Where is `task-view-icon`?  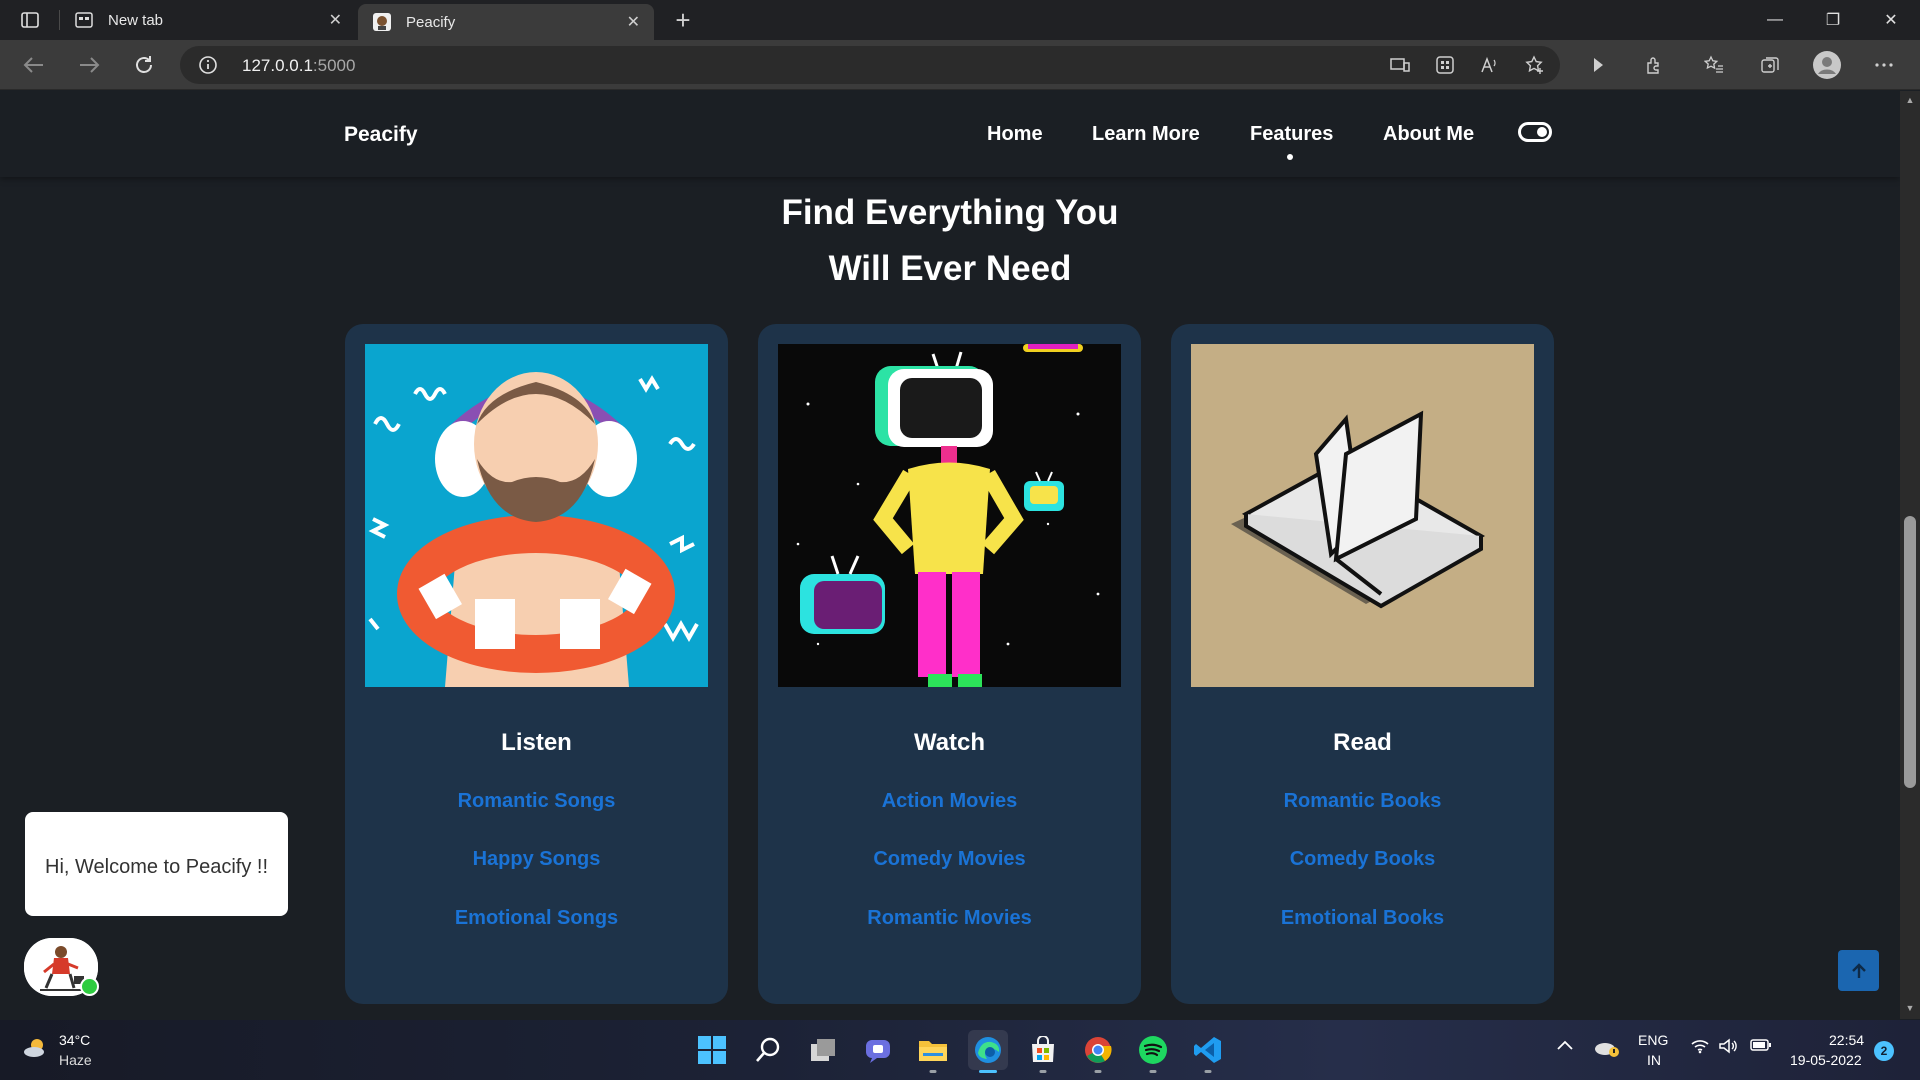 task-view-icon is located at coordinates (823, 1050).